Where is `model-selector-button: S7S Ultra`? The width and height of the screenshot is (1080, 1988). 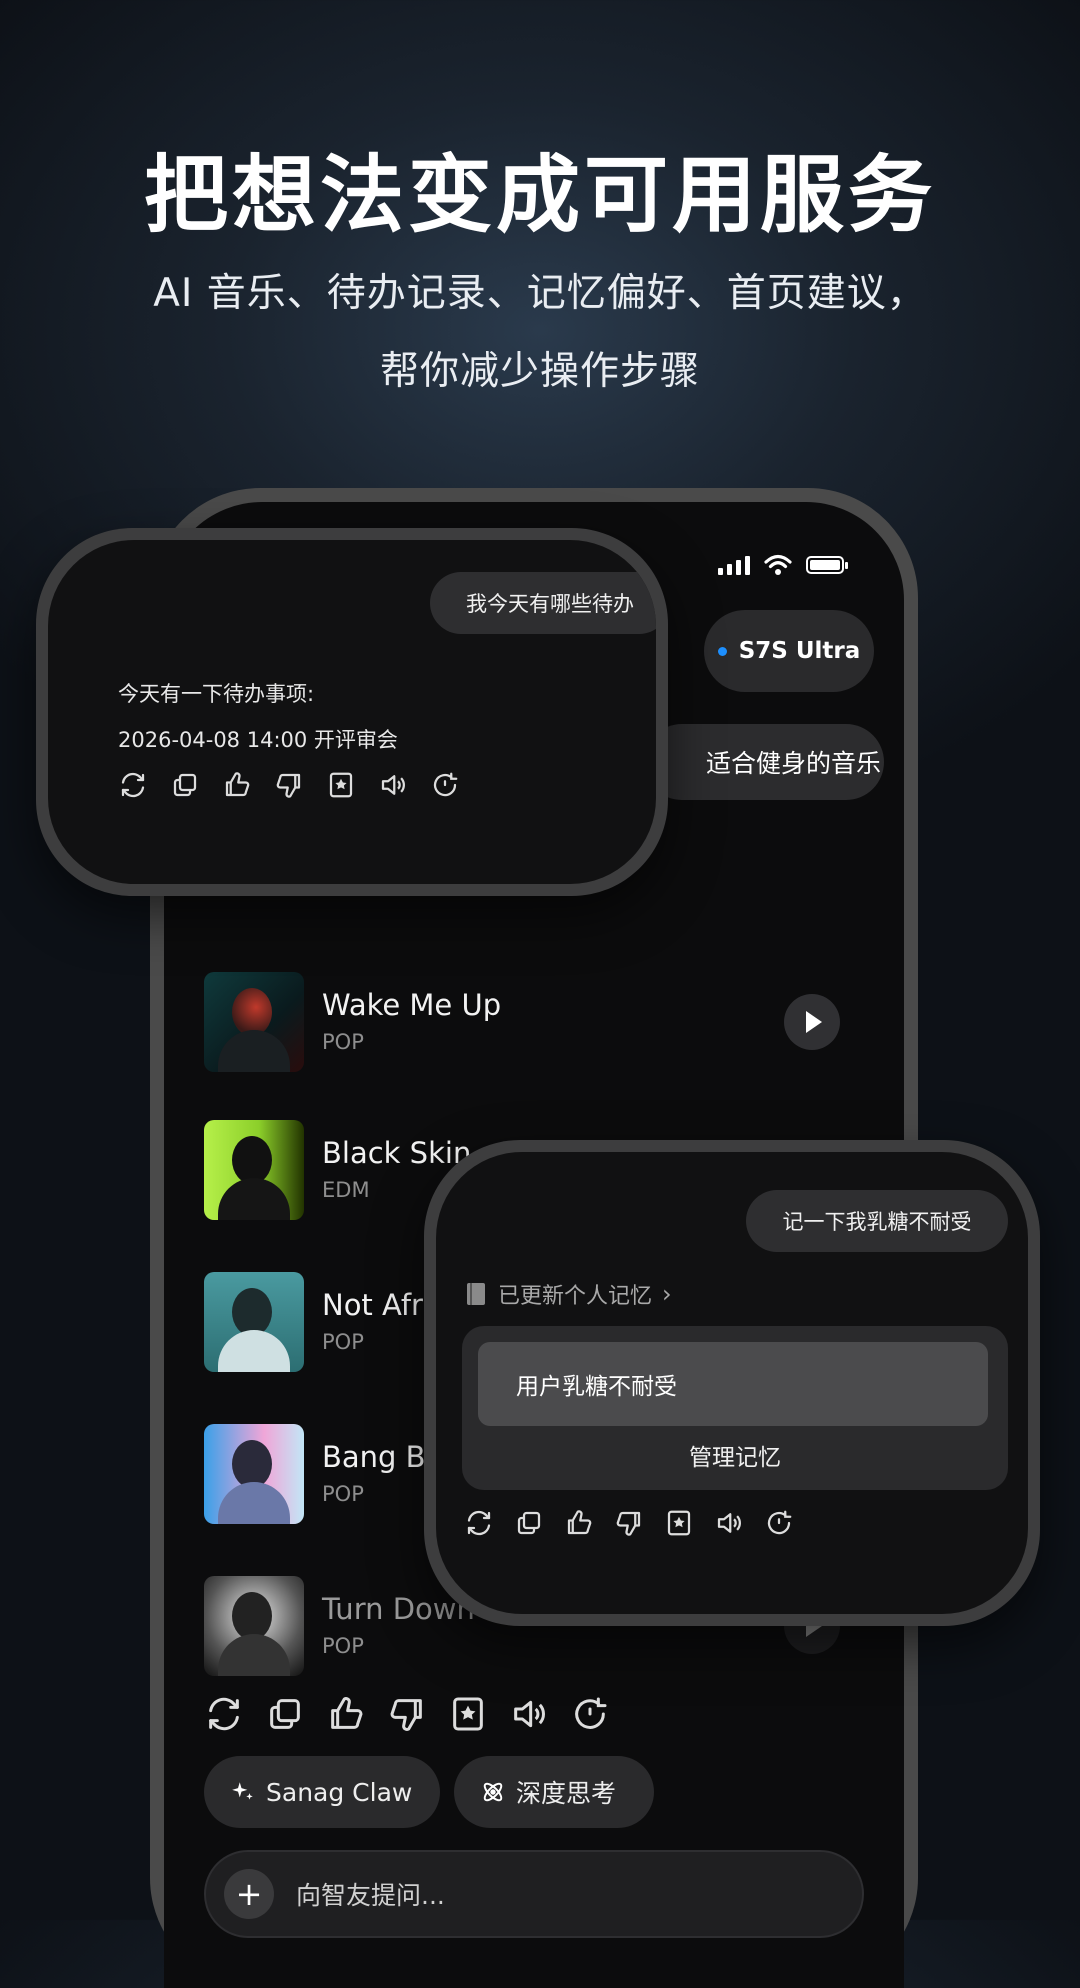
model-selector-button: S7S Ultra is located at coordinates (789, 651).